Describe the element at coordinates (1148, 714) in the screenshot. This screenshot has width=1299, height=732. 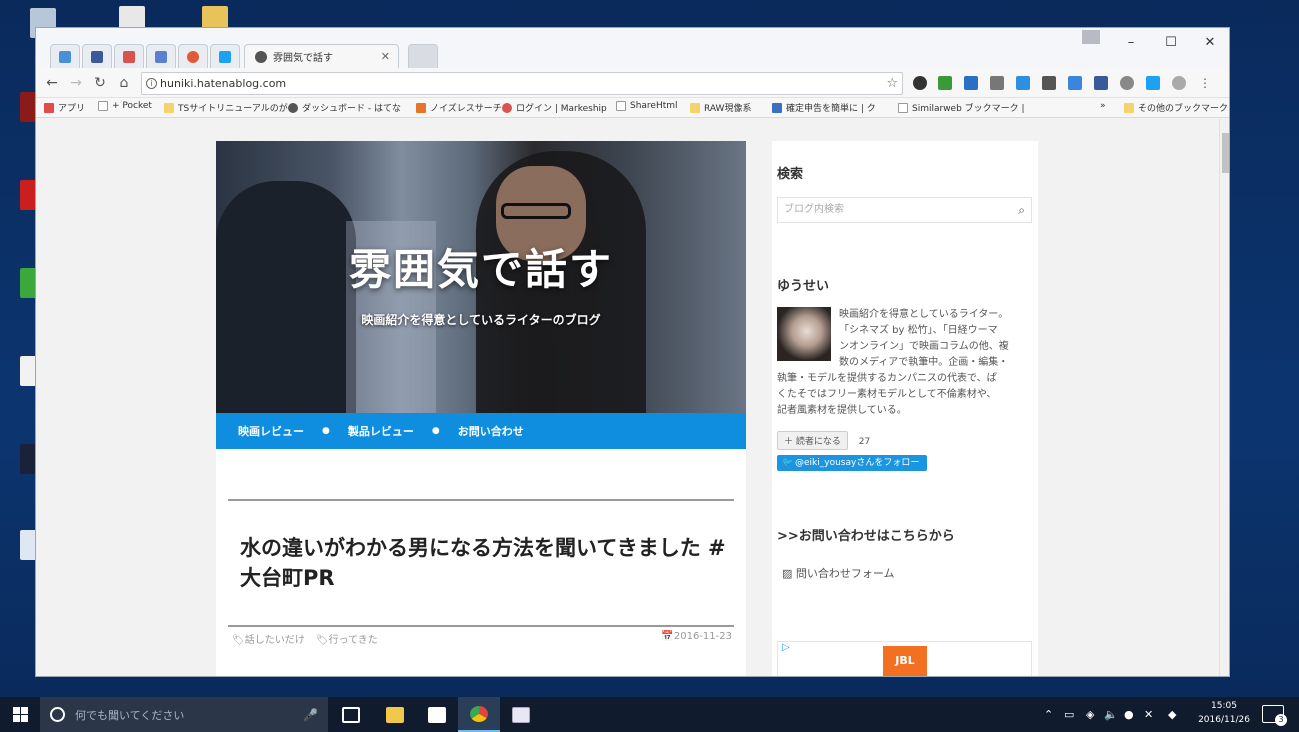
I see `tray-x-icon: ✕` at that location.